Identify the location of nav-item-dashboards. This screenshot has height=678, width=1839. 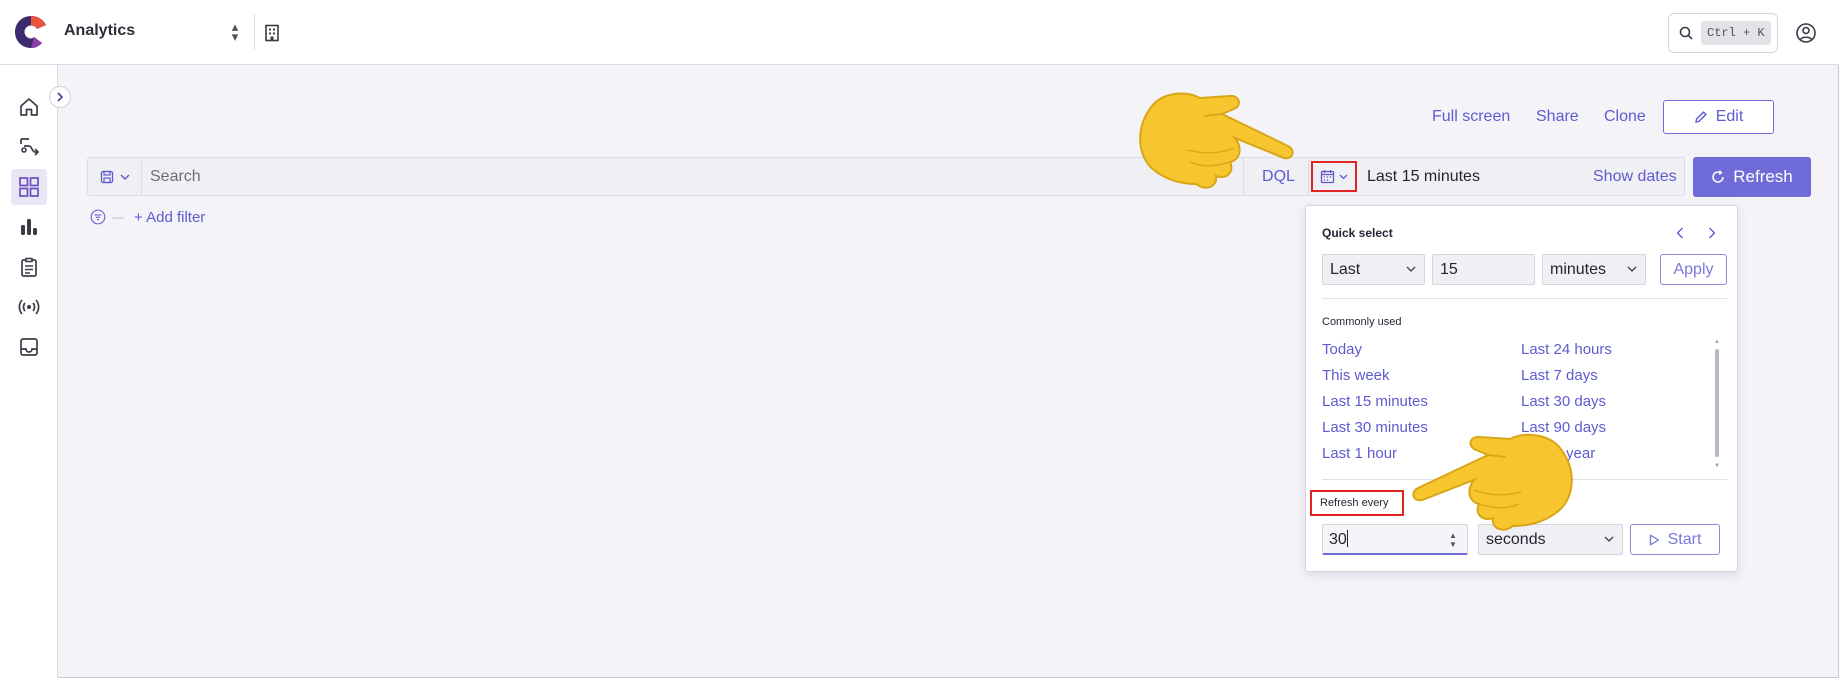
(29, 187).